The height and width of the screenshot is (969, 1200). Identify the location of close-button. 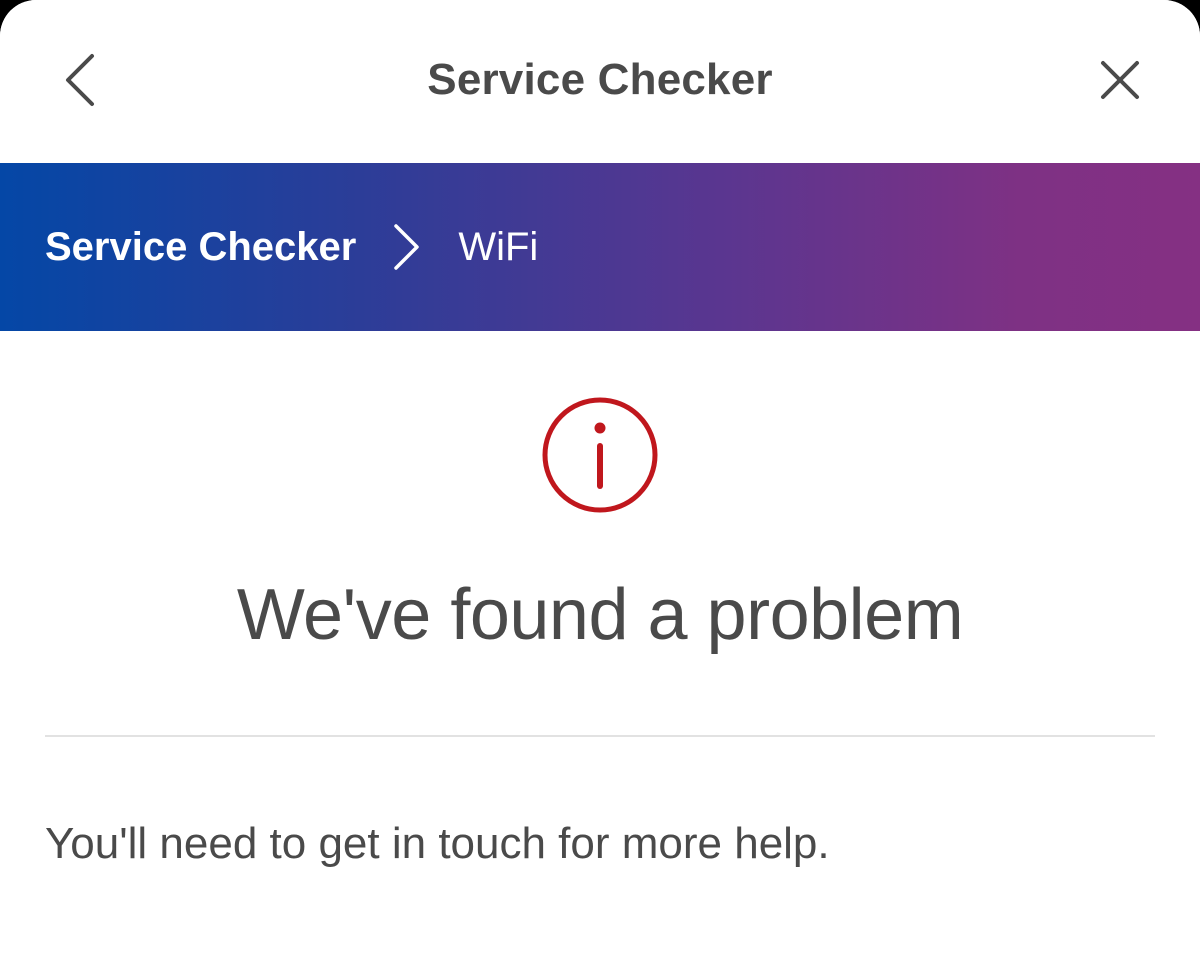
(1120, 80).